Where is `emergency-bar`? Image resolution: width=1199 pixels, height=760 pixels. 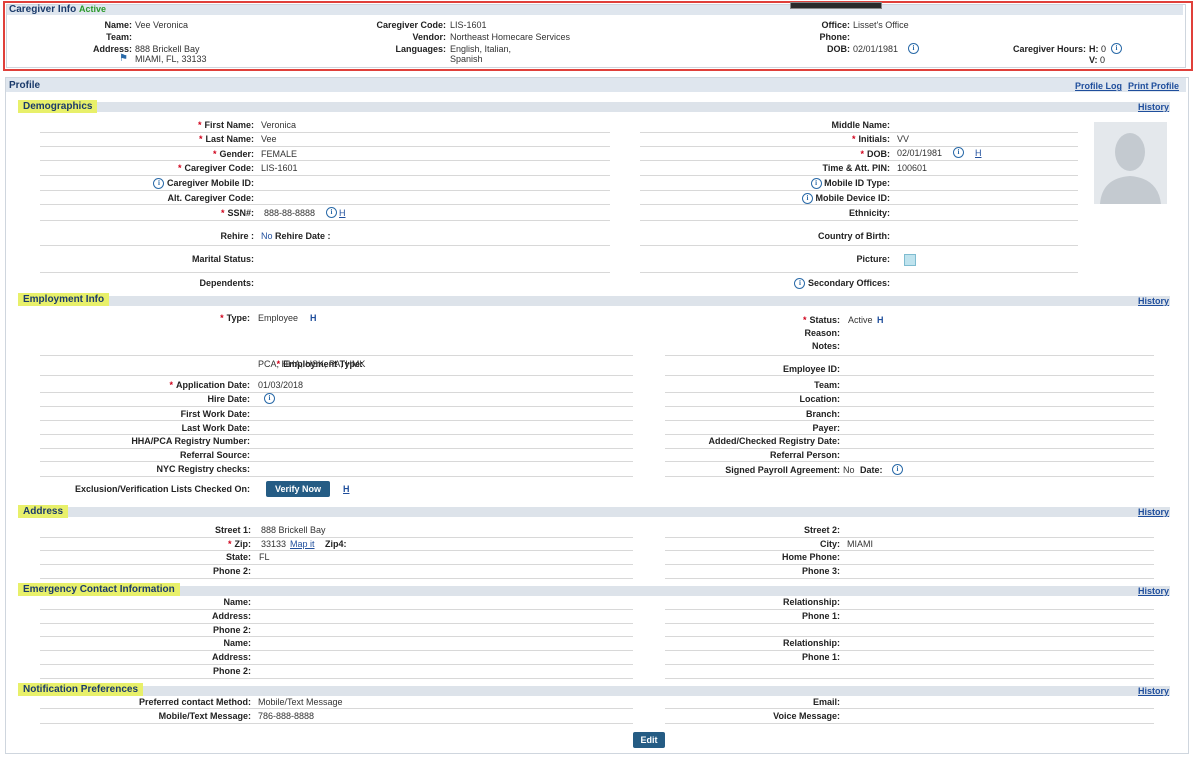
emergency-bar is located at coordinates (594, 591).